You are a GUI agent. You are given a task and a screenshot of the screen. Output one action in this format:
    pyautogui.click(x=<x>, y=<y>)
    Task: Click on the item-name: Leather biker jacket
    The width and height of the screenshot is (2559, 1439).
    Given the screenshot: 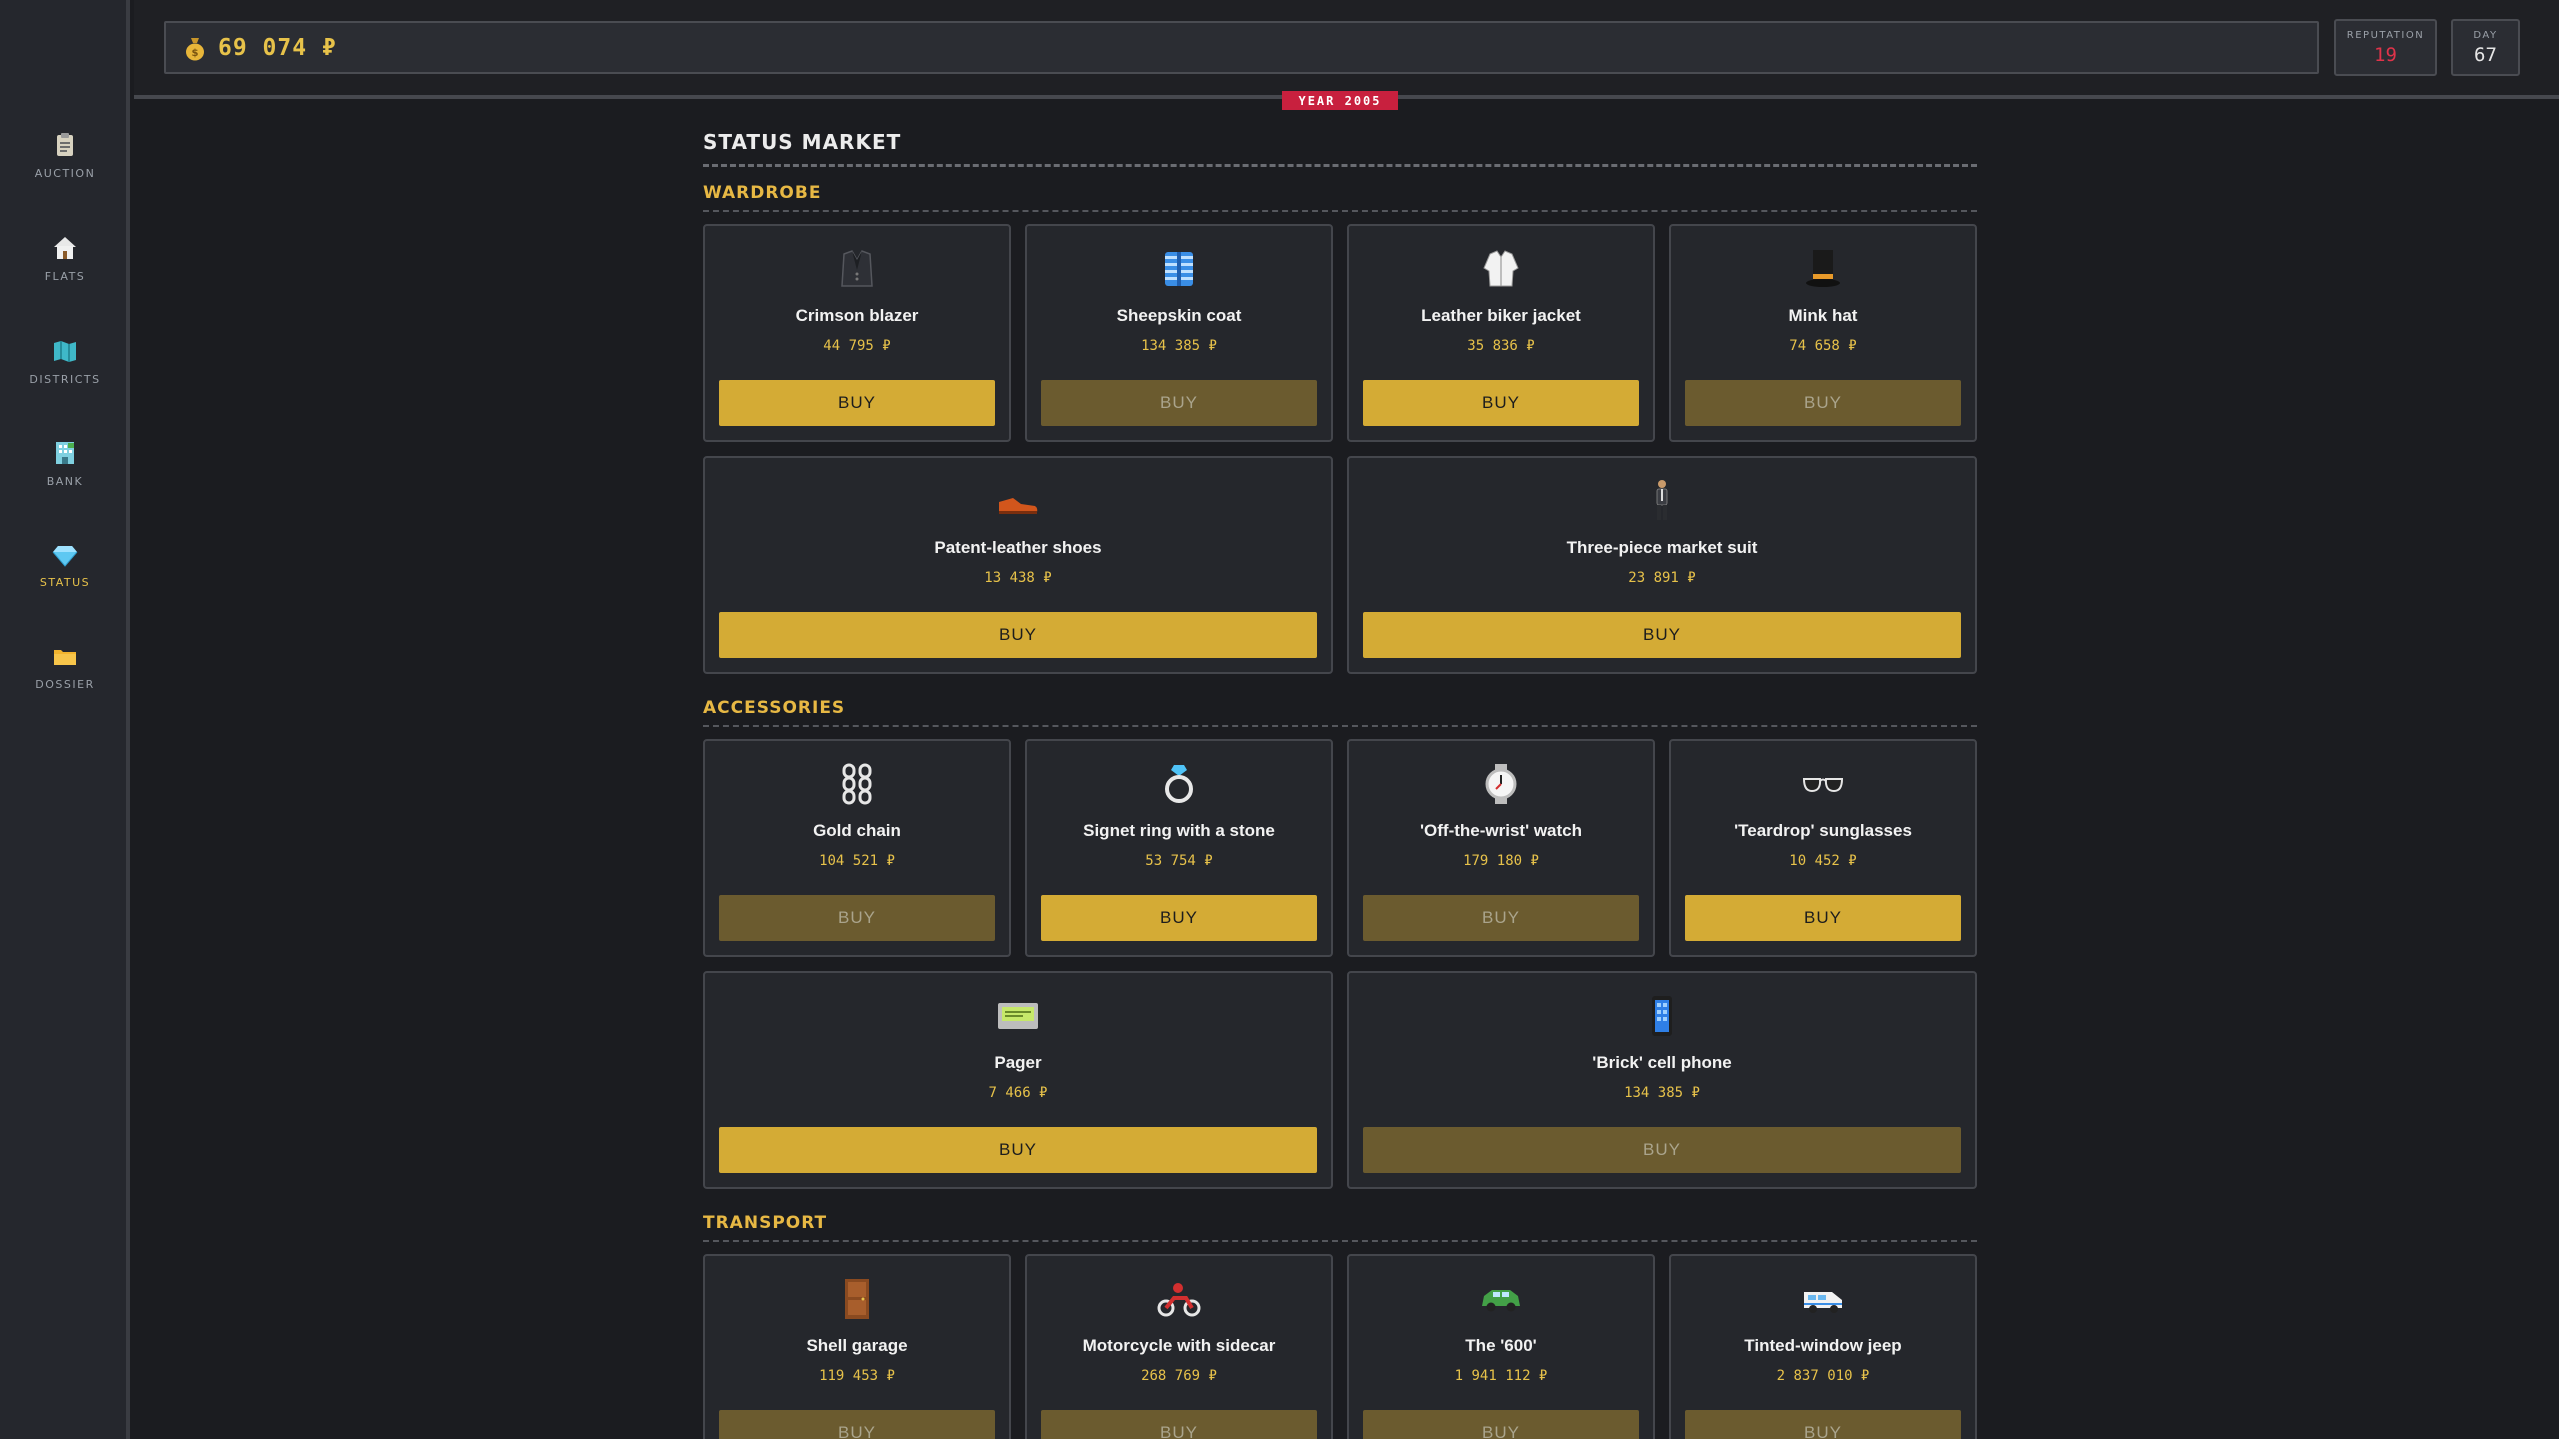 What is the action you would take?
    pyautogui.click(x=1501, y=315)
    